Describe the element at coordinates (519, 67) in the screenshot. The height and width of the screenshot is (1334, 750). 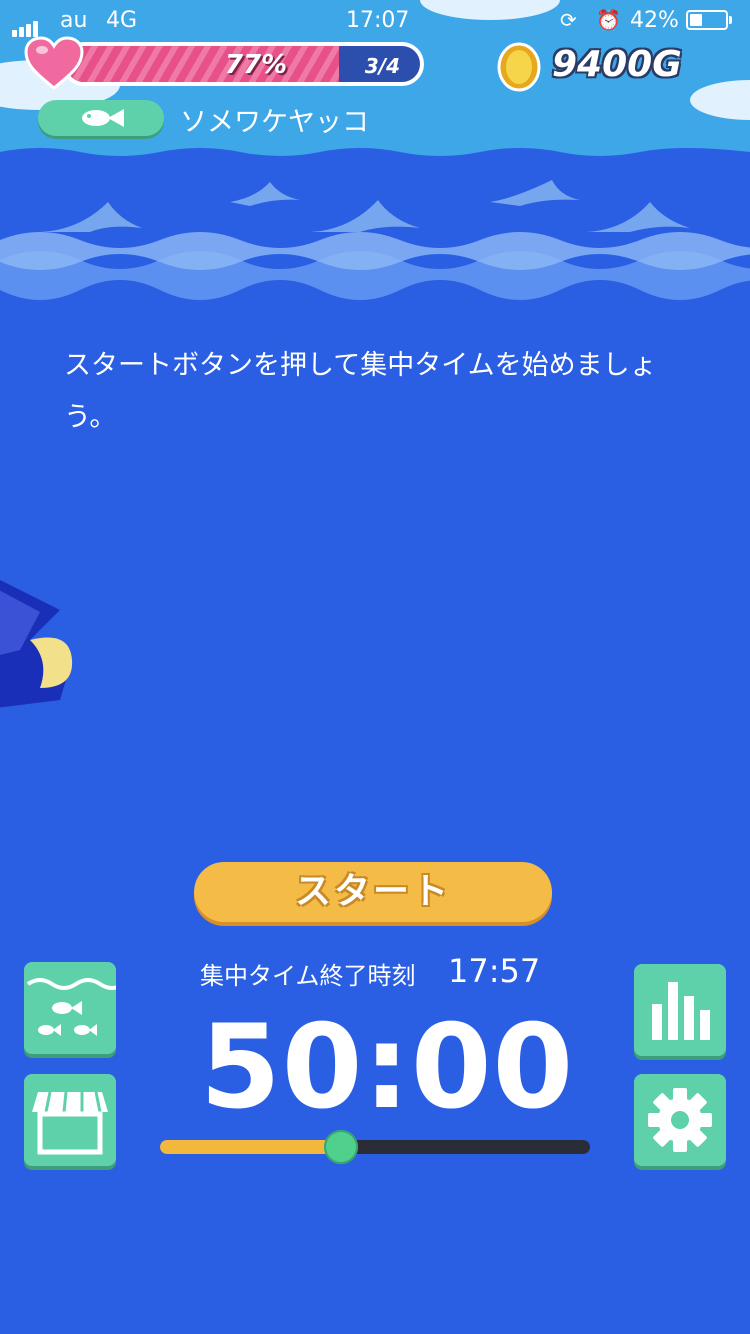
I see `coin-icon` at that location.